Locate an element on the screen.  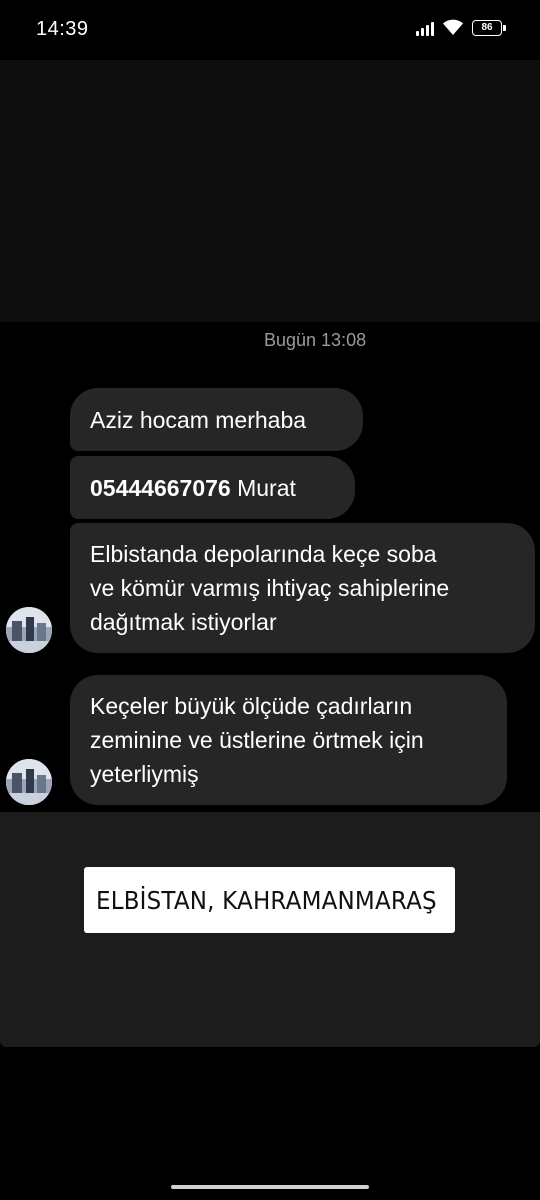
message-bubble: 05444667076 Murat is located at coordinates (212, 487).